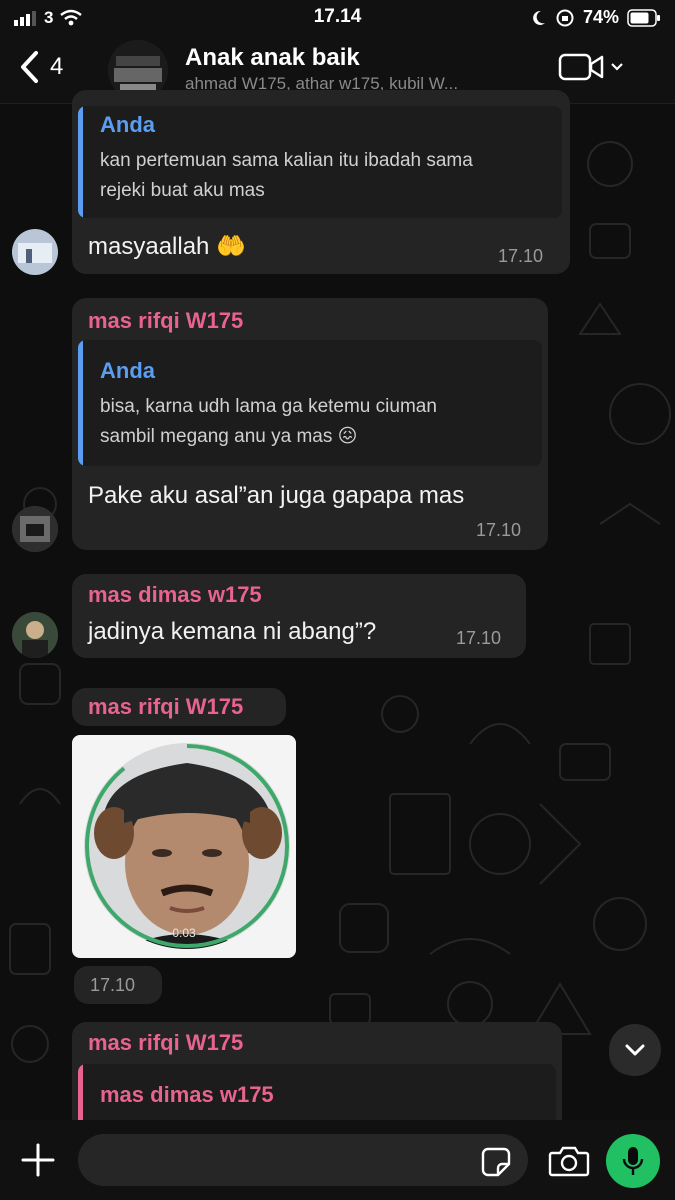 The height and width of the screenshot is (1200, 675). What do you see at coordinates (29, 67) in the screenshot?
I see `chevron-left-icon` at bounding box center [29, 67].